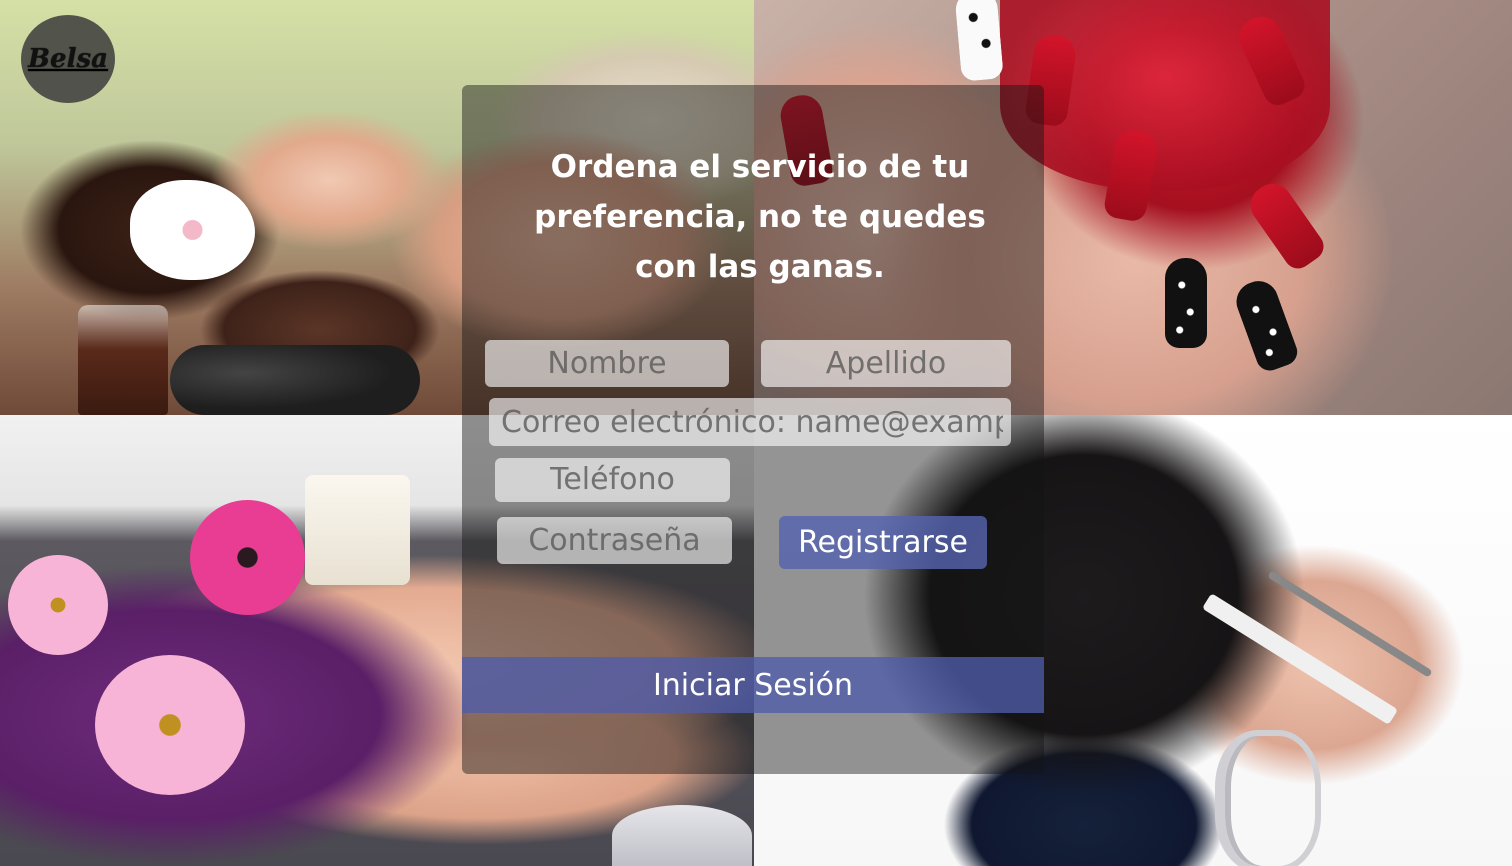 This screenshot has height=866, width=1512. I want to click on email-input, so click(750, 422).